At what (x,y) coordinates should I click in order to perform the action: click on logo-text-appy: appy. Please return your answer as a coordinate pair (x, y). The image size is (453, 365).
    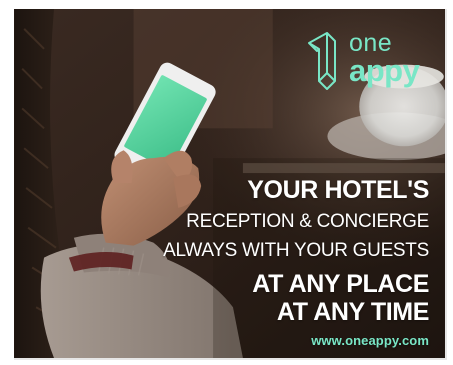
    Looking at the image, I should click on (384, 70).